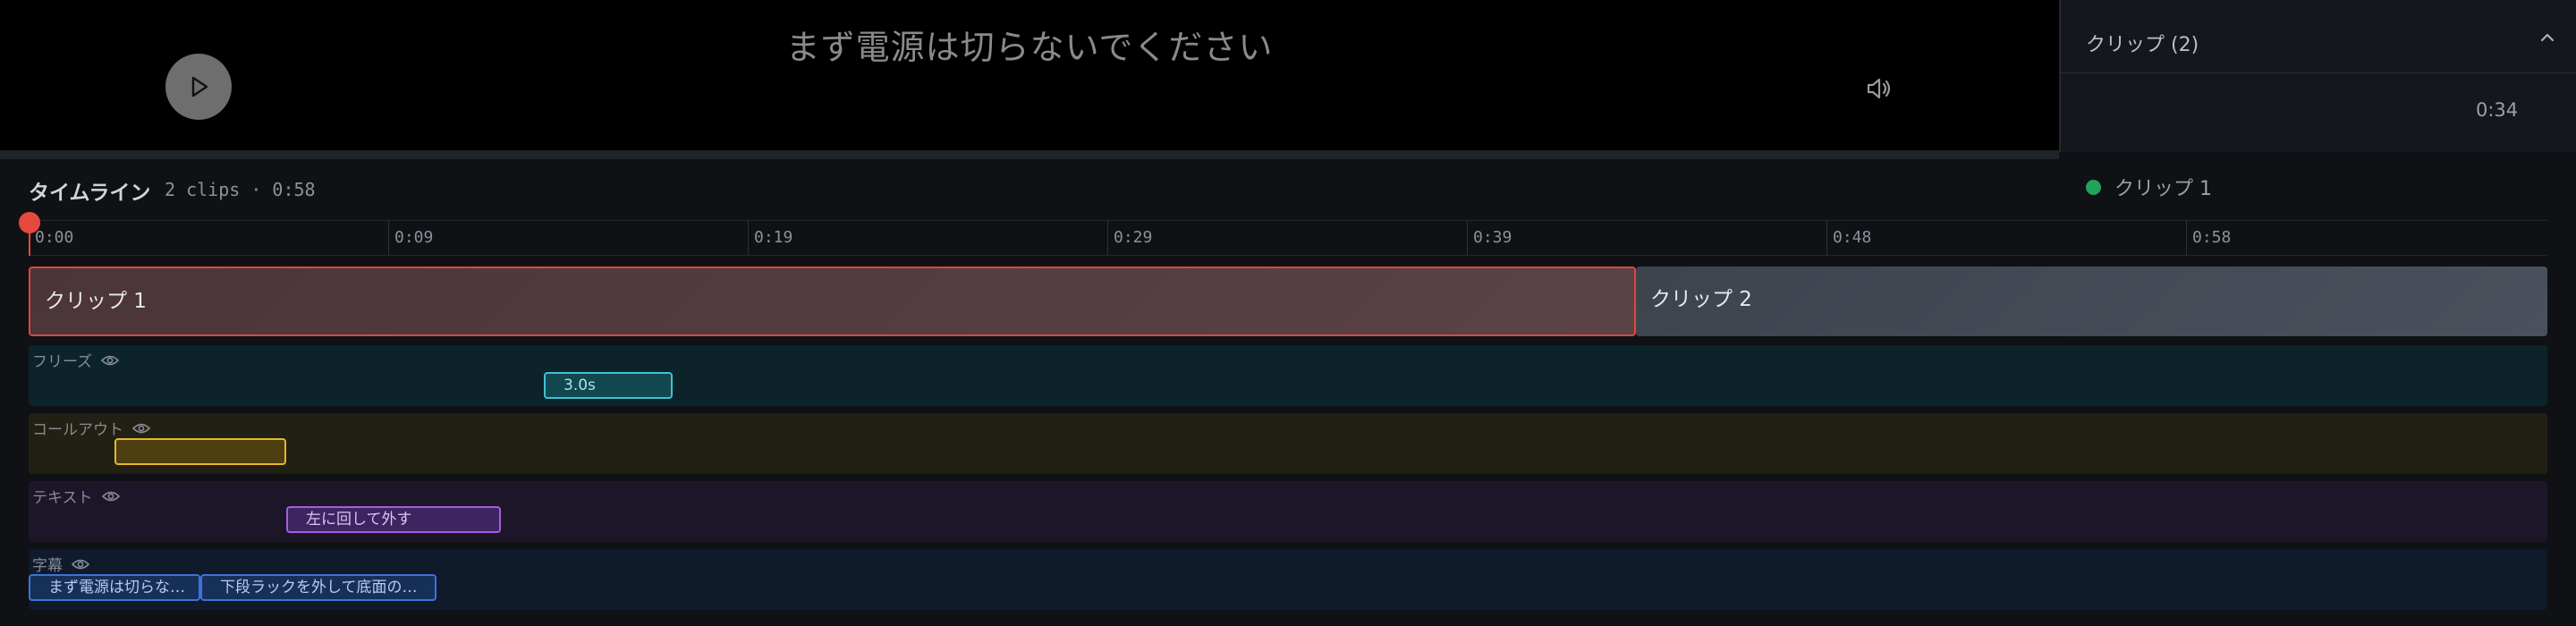  What do you see at coordinates (1288, 511) in the screenshot?
I see `text-lane: テキスト 左に回して外す` at bounding box center [1288, 511].